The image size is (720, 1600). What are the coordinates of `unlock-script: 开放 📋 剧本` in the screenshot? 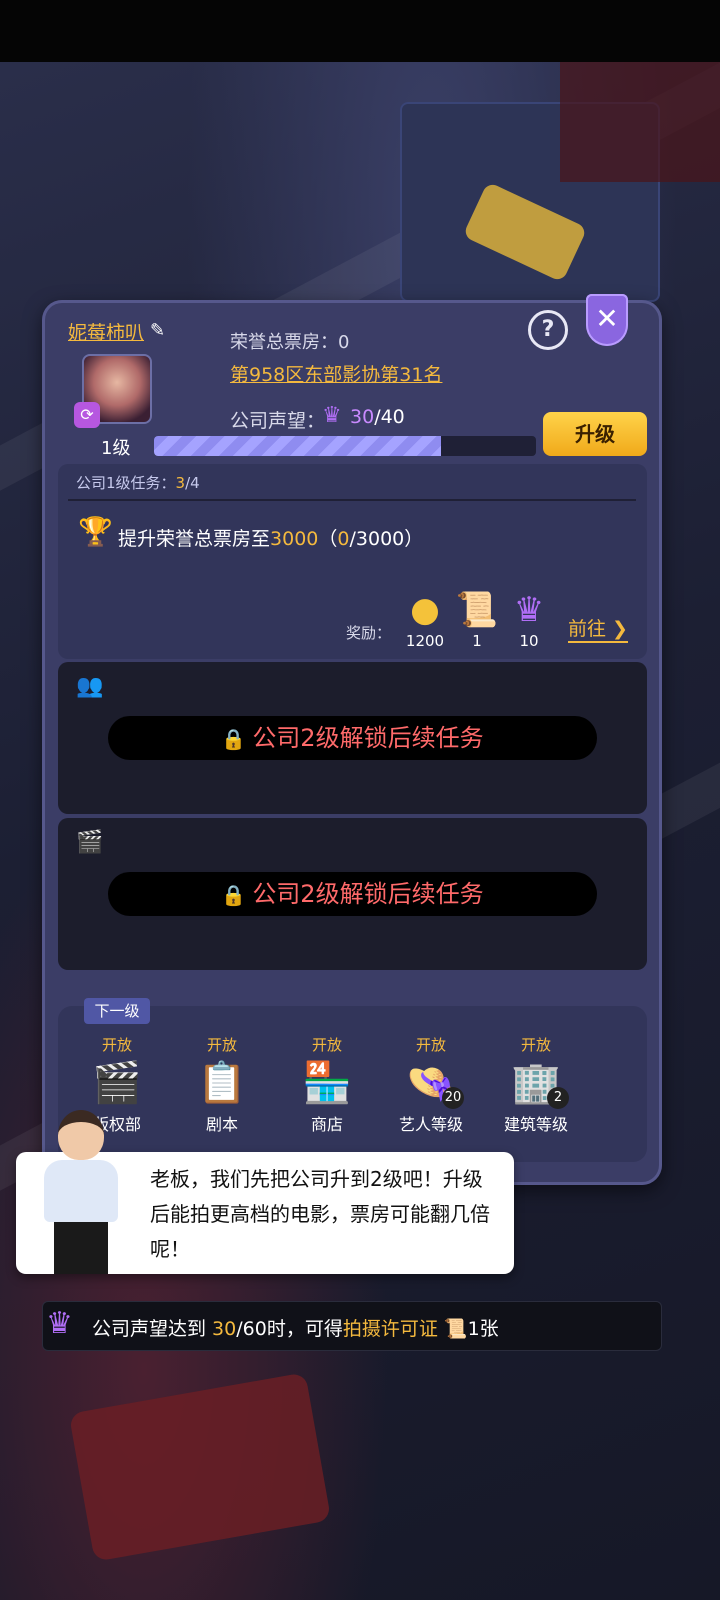 It's located at (222, 1084).